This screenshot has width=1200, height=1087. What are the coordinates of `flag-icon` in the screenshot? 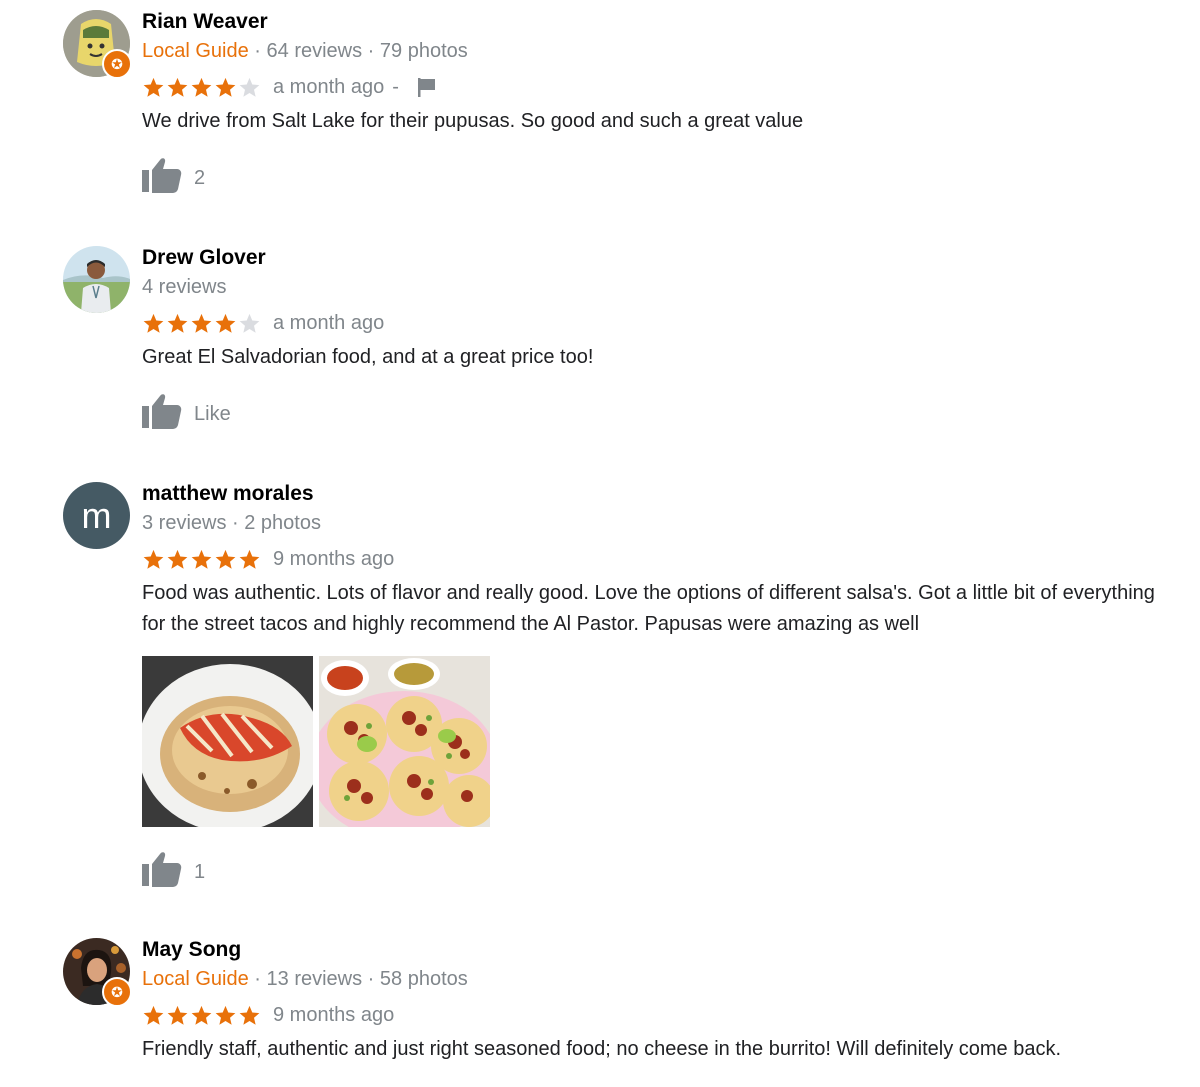 It's located at (427, 87).